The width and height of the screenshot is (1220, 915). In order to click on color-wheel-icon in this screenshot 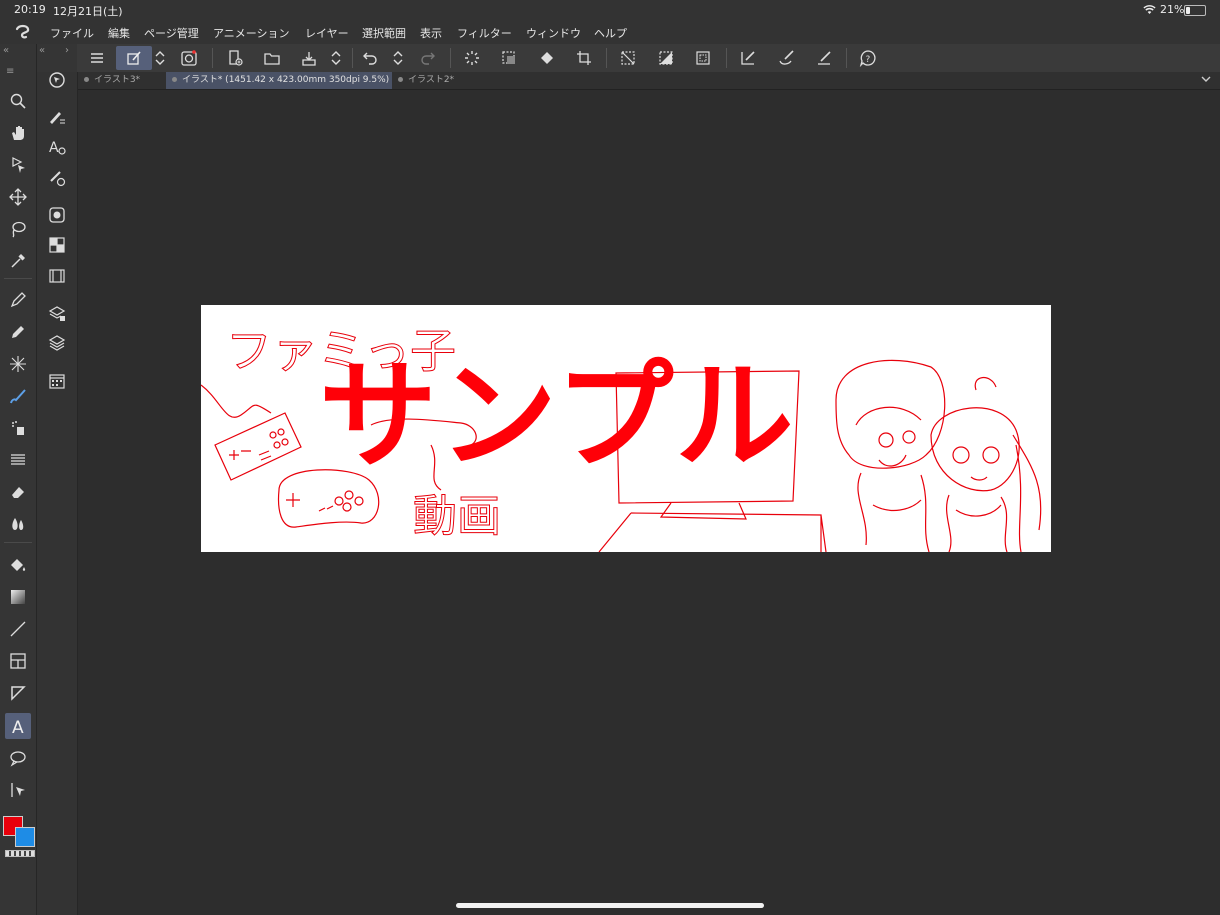, I will do `click(57, 215)`.